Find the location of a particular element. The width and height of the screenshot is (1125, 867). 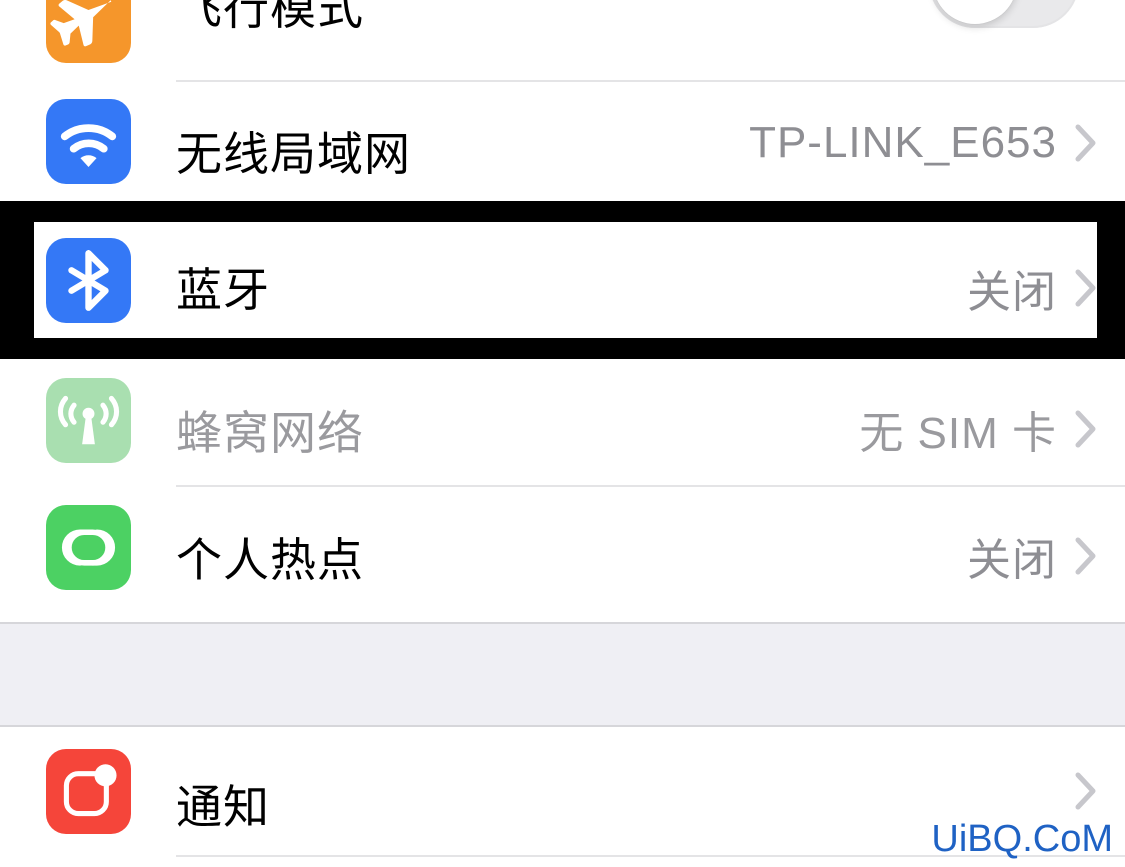

settings-row-accessory is located at coordinates (1086, 791).